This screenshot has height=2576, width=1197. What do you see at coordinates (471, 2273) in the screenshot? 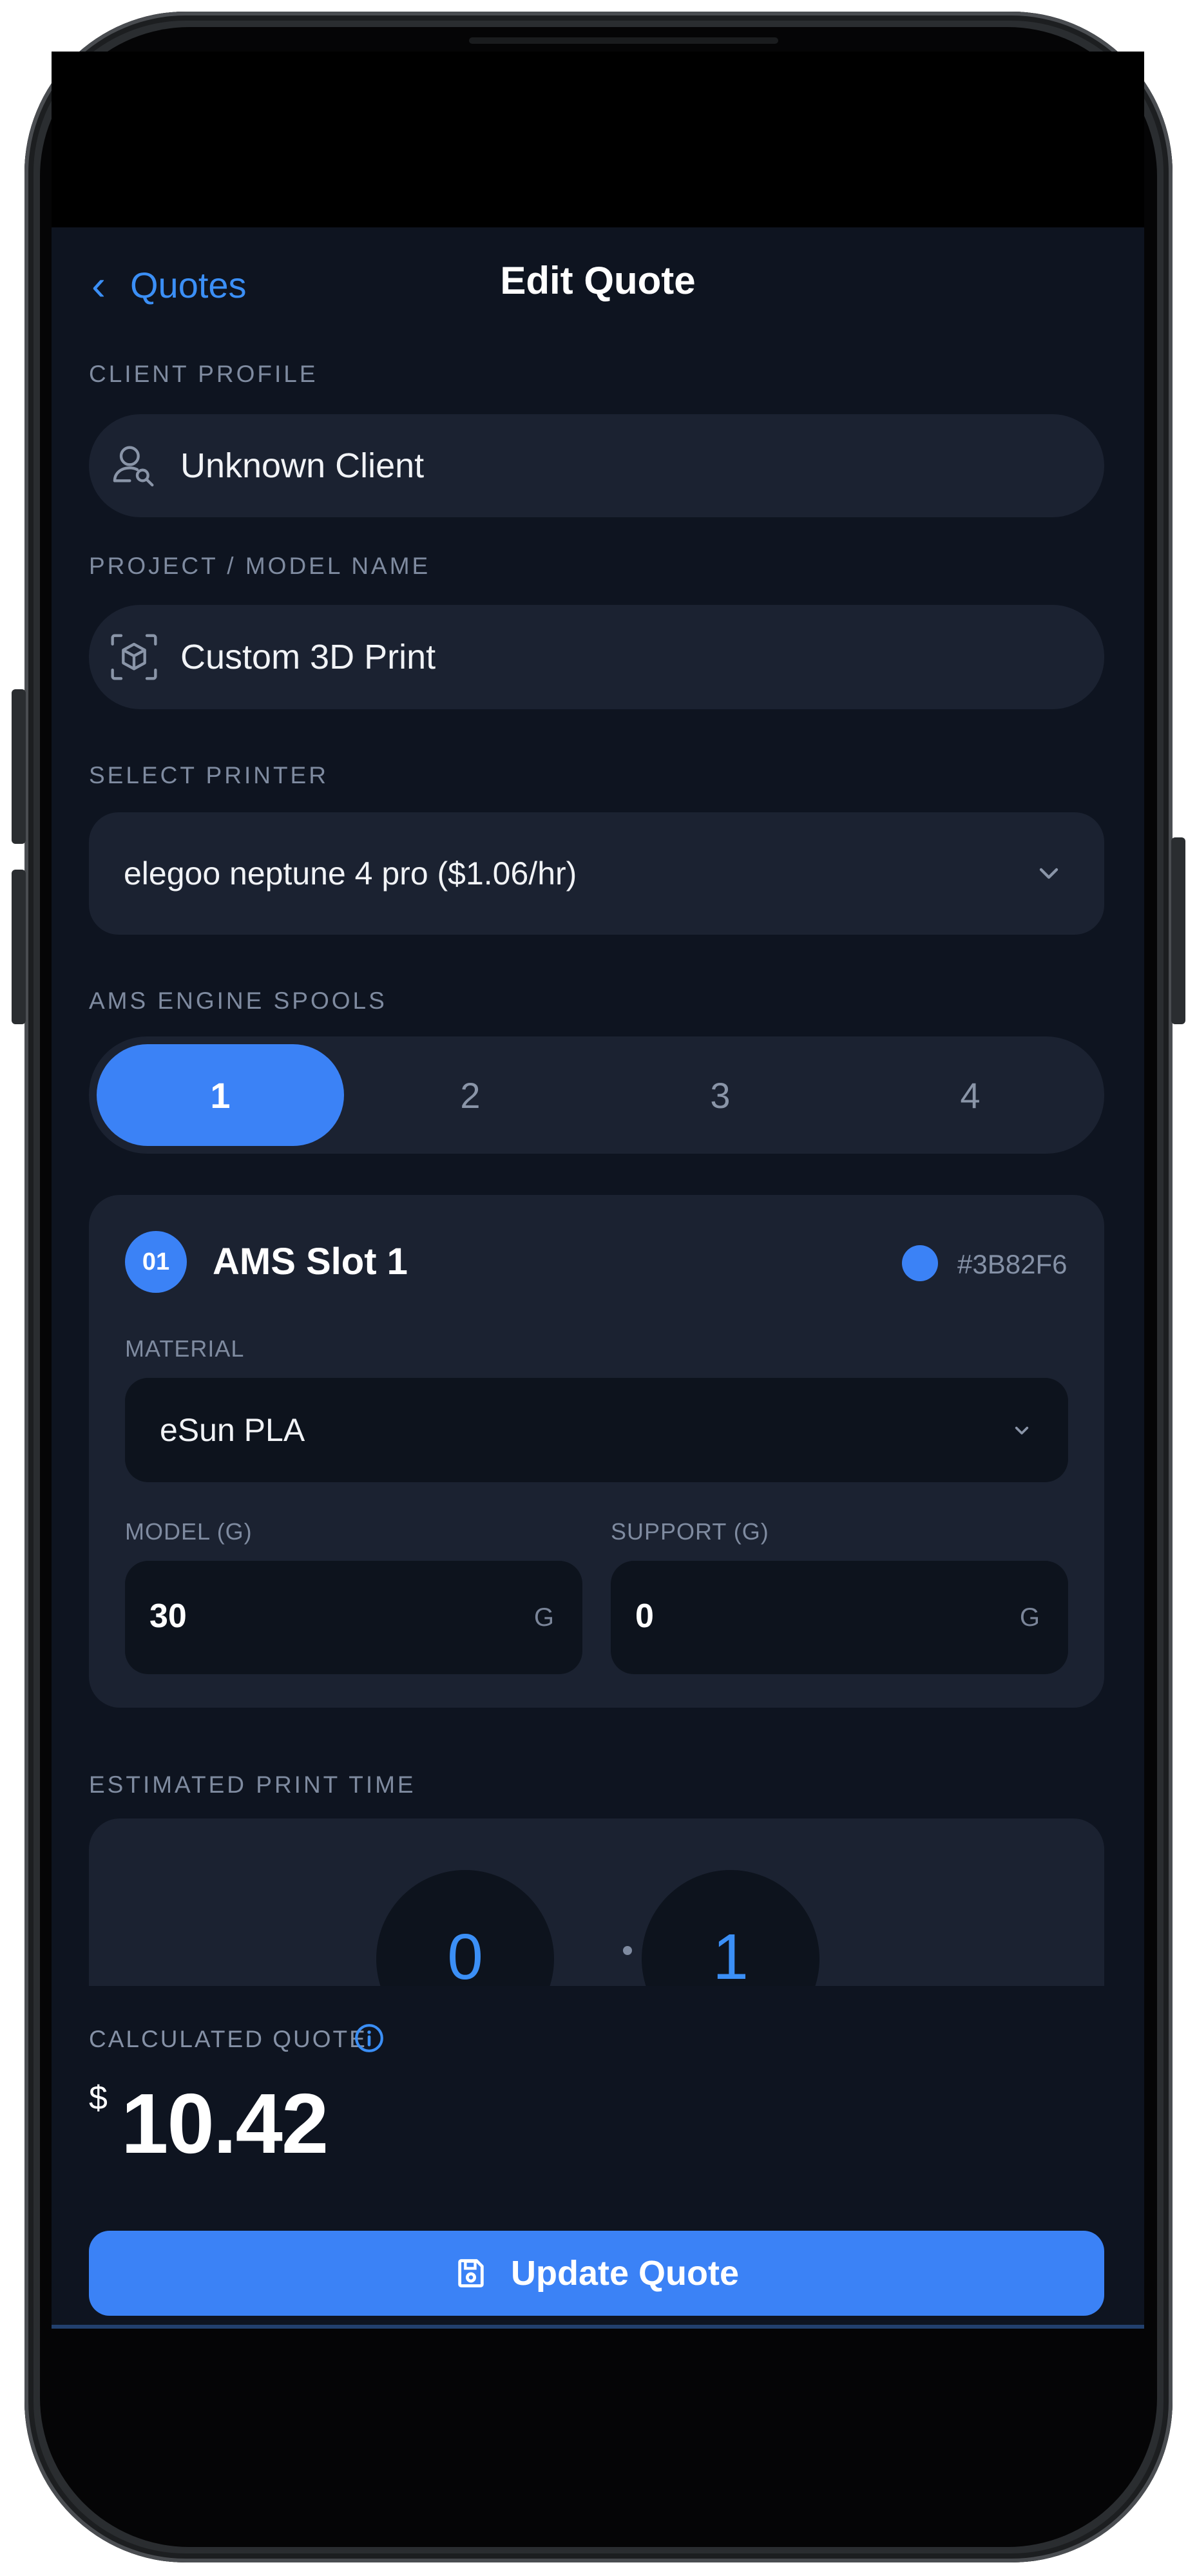
I see `save-icon` at bounding box center [471, 2273].